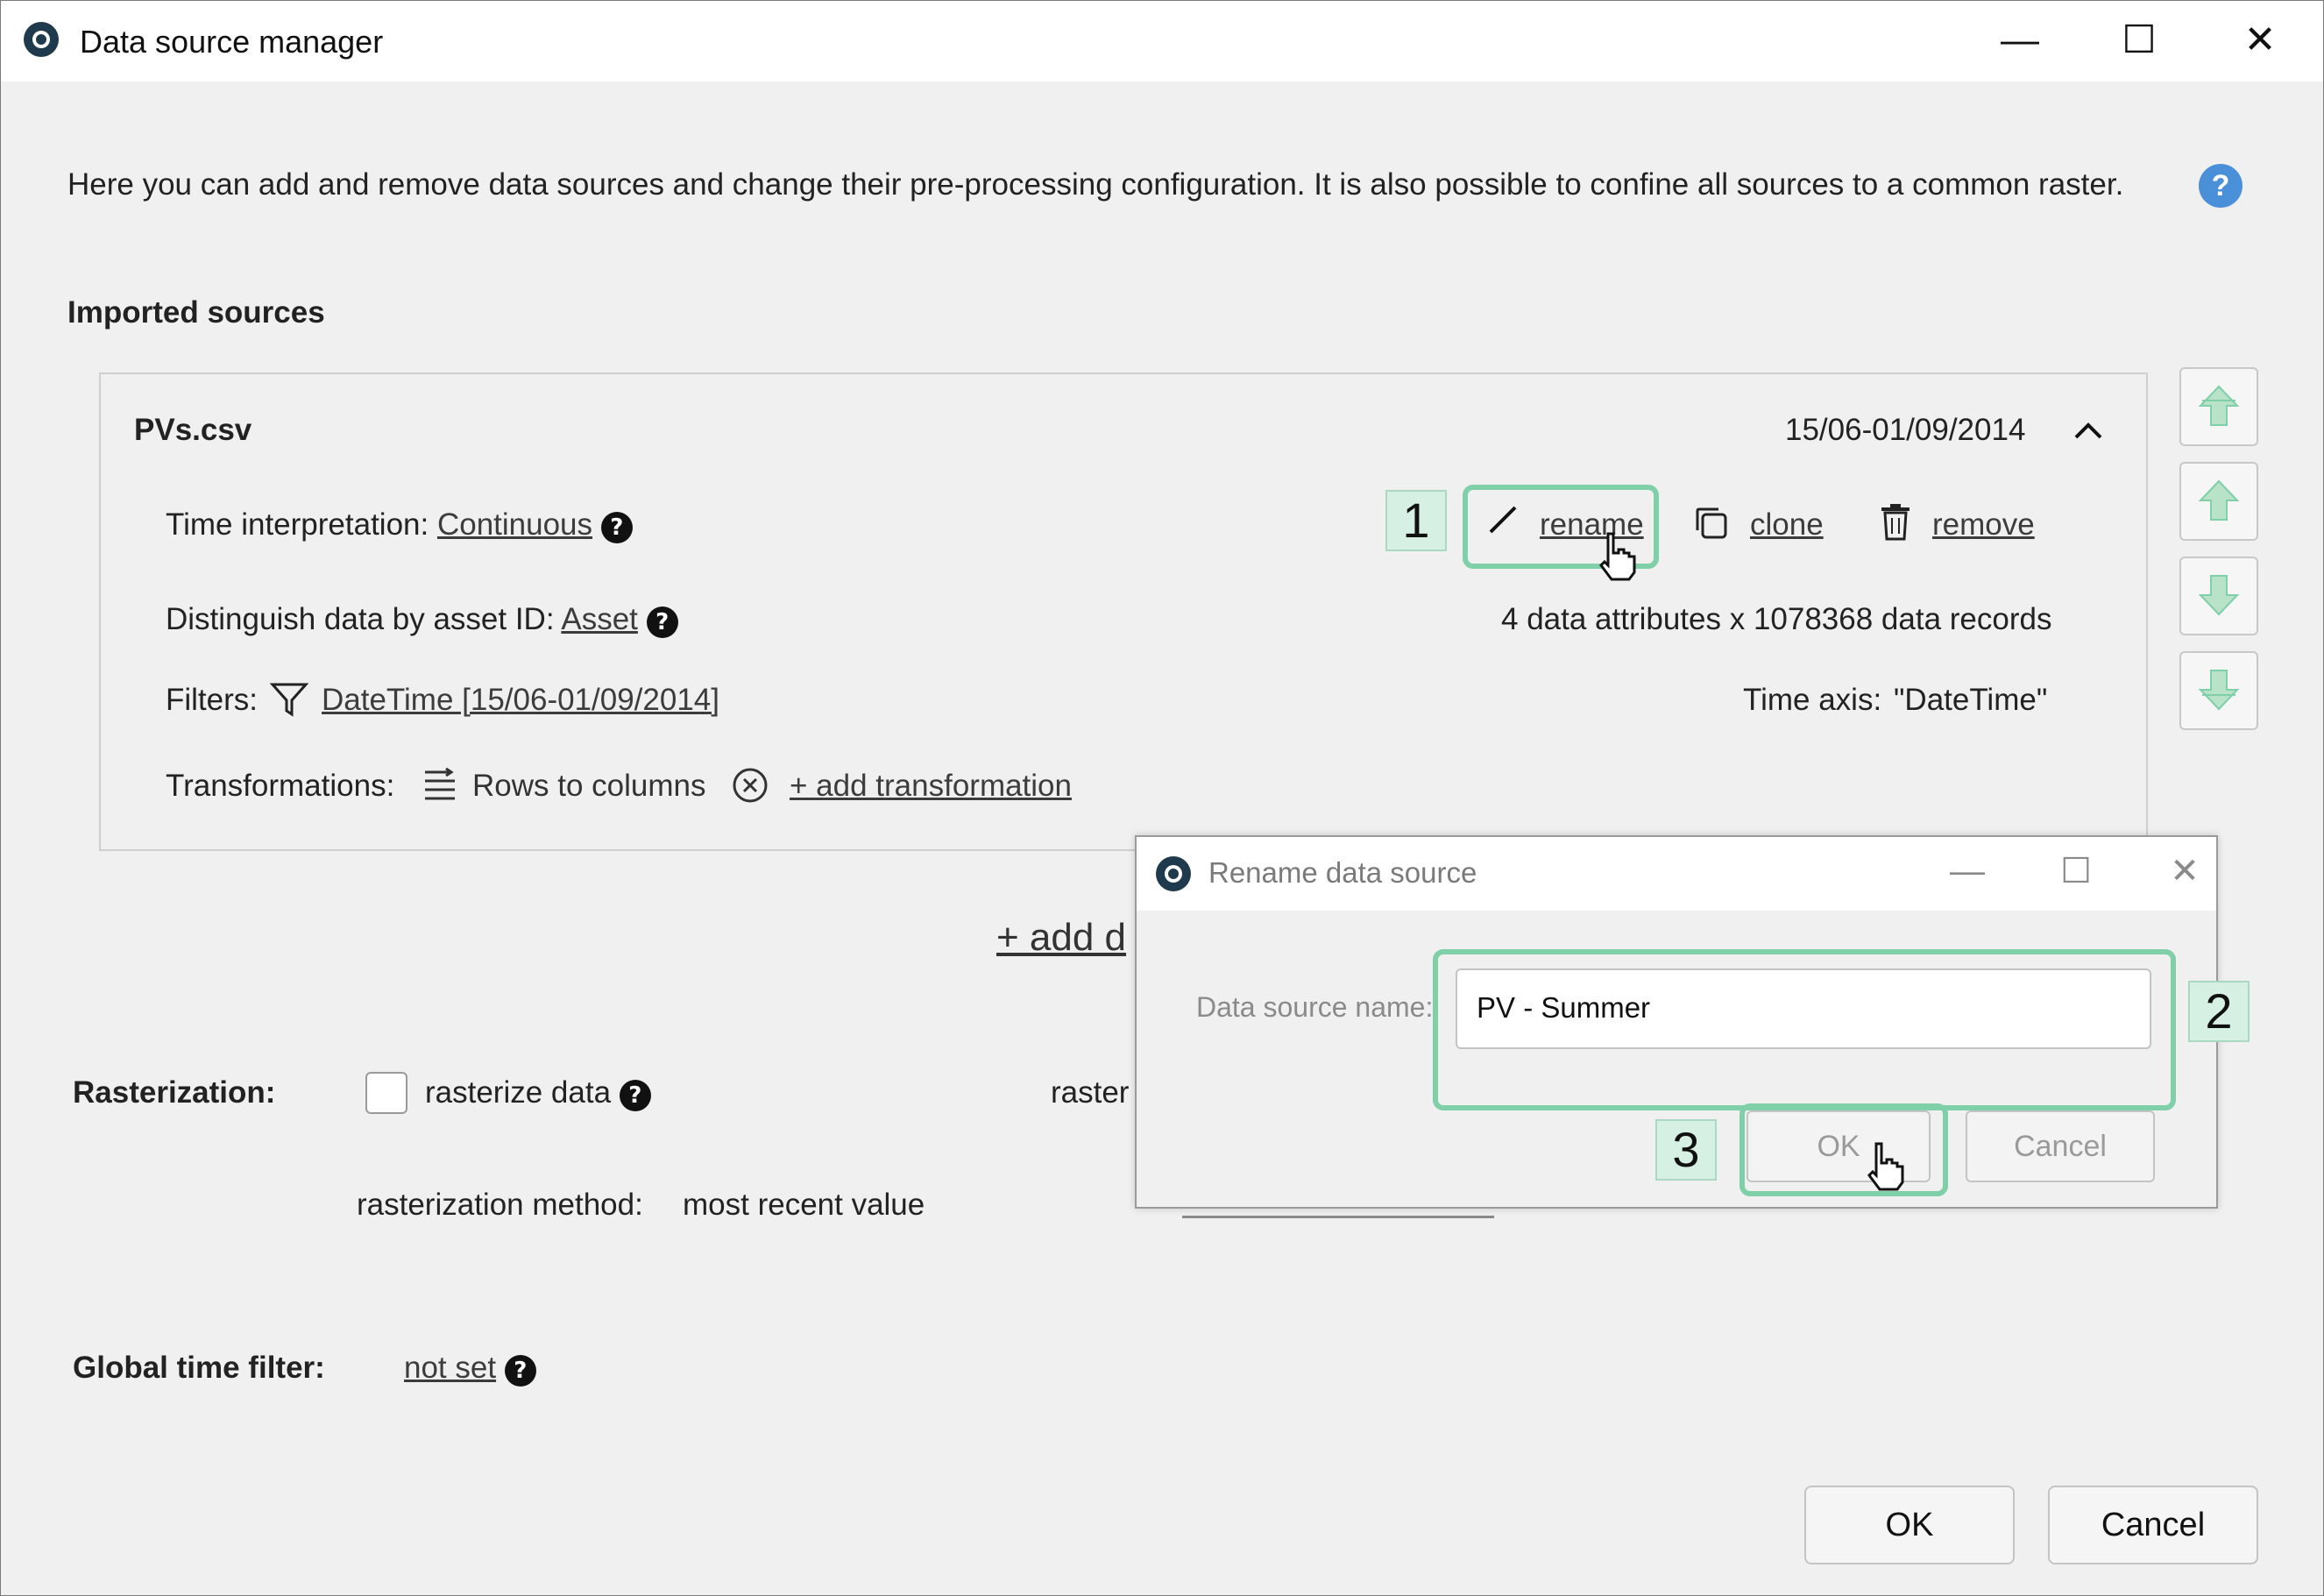 This screenshot has height=1596, width=2324. I want to click on rows-to-columns-icon, so click(440, 783).